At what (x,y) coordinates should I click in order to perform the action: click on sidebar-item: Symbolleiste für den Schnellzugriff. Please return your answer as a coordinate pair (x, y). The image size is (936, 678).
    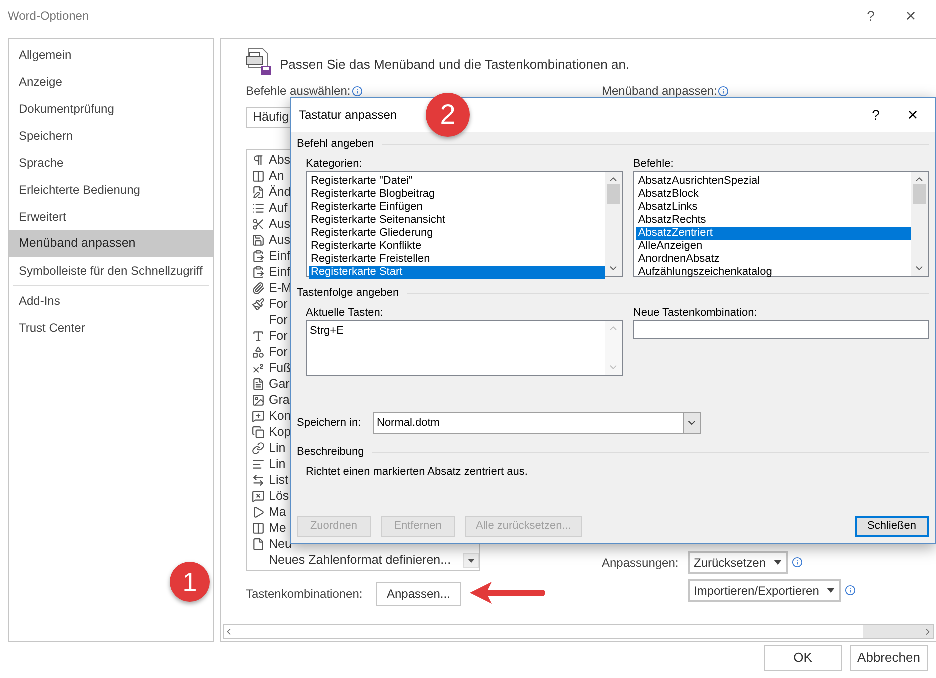
    Looking at the image, I should click on (111, 270).